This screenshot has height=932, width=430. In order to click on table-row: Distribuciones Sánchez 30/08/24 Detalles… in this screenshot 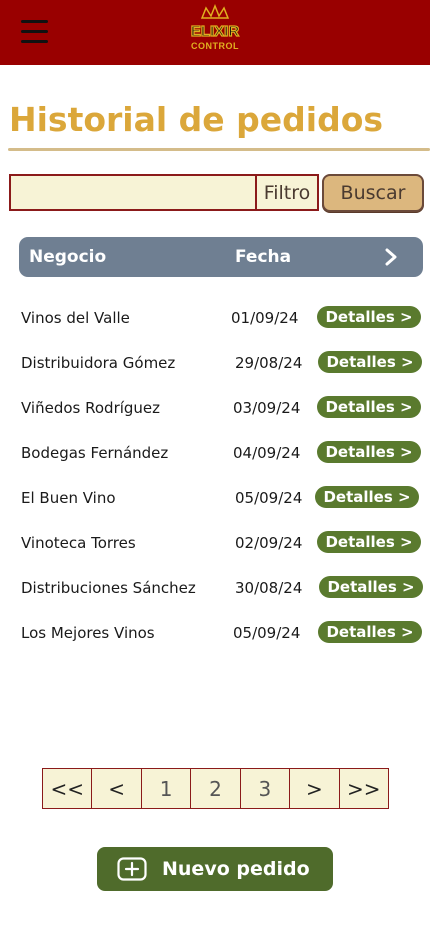, I will do `click(215, 592)`.